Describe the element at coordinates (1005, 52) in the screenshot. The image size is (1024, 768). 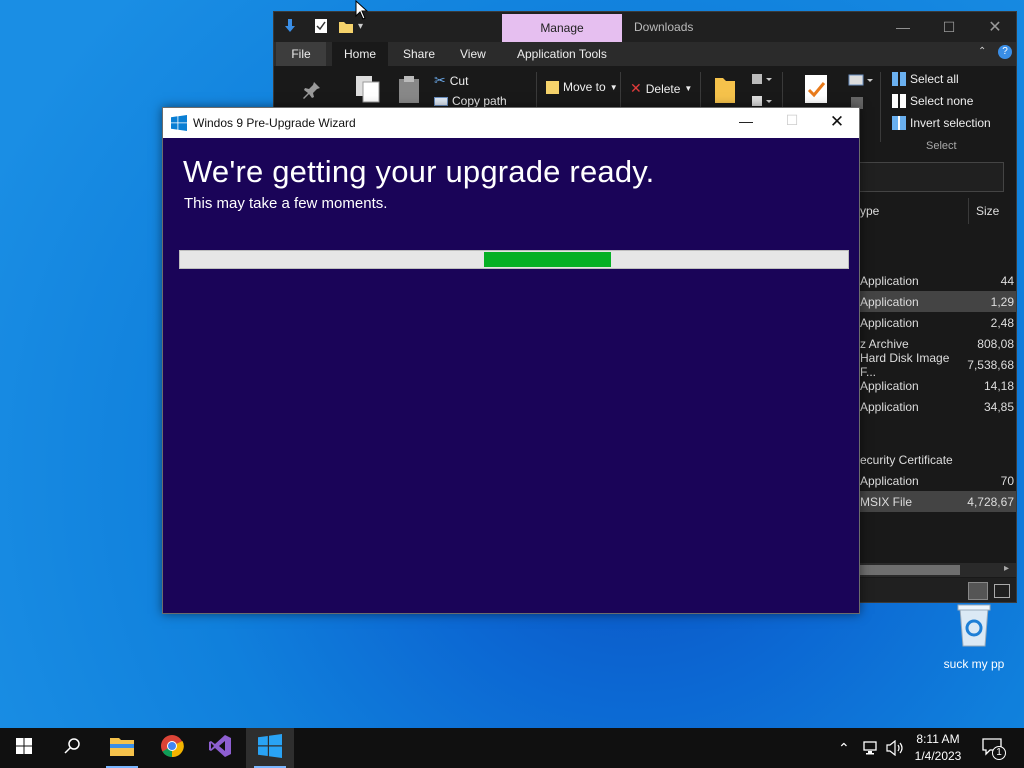
I see `help-icon: ?` at that location.